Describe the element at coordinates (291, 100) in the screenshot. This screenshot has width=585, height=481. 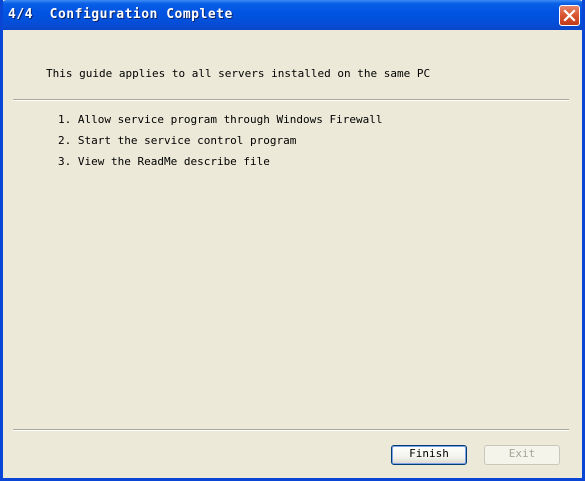
I see `top-divider` at that location.